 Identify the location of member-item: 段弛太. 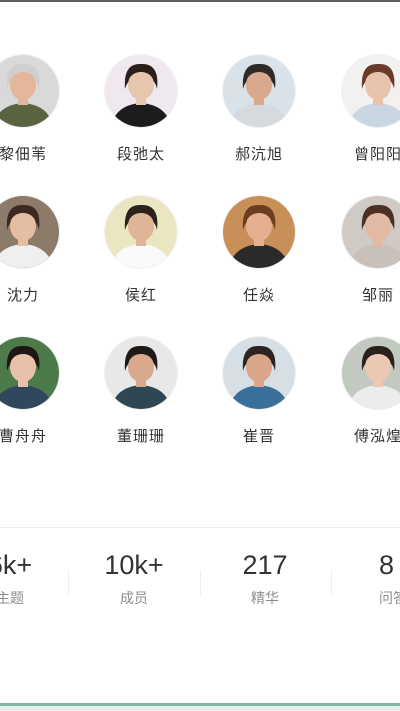
(141, 109).